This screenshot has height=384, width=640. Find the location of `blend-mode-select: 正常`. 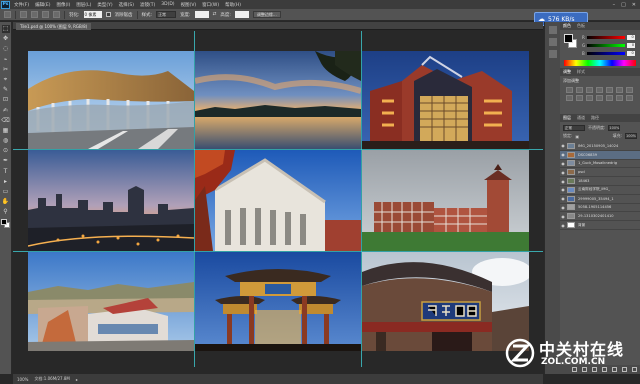

blend-mode-select: 正常 is located at coordinates (574, 128).